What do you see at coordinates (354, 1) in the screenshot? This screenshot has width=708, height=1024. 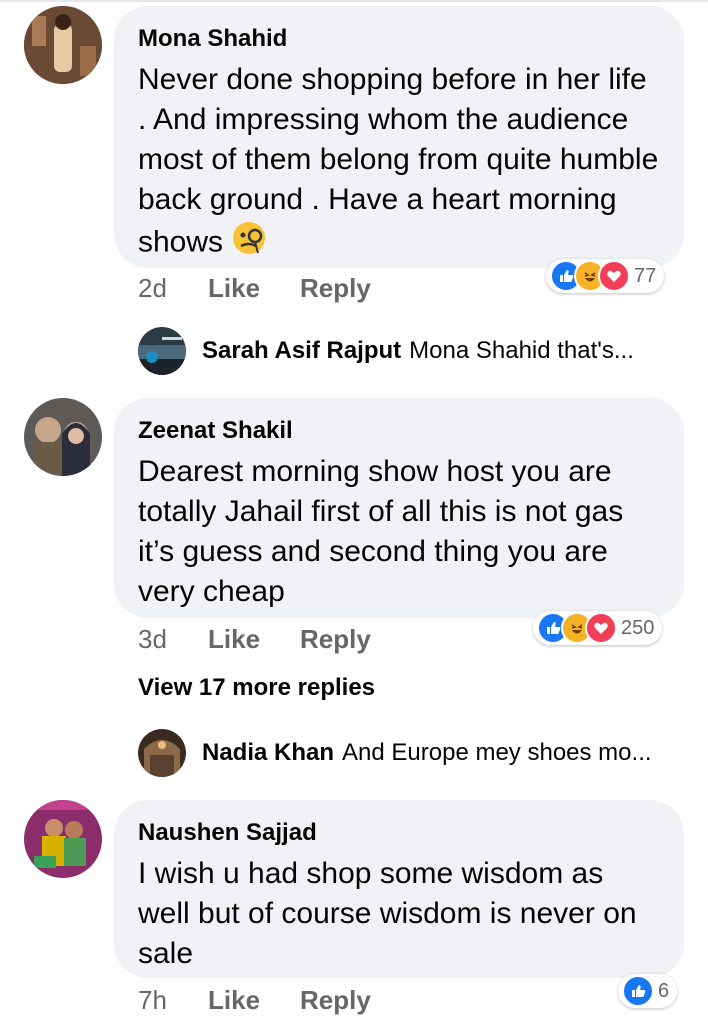 I see `top-divider` at bounding box center [354, 1].